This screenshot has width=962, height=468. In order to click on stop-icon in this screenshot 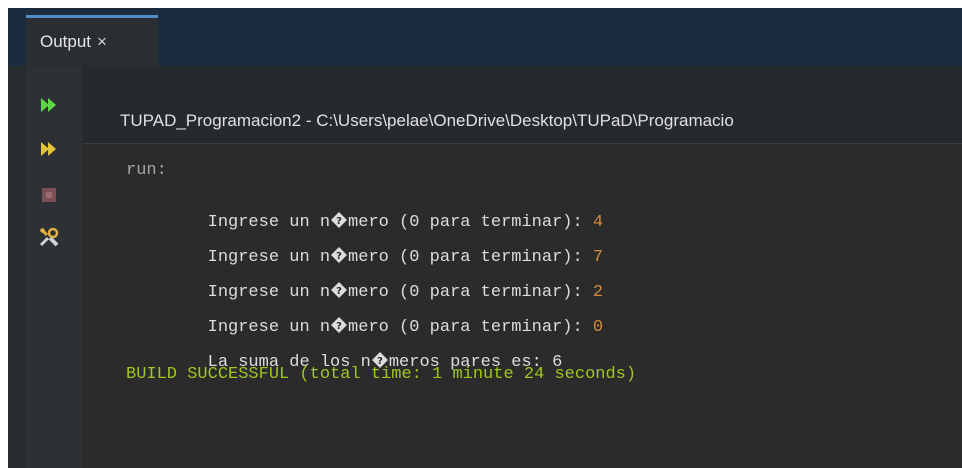, I will do `click(49, 195)`.